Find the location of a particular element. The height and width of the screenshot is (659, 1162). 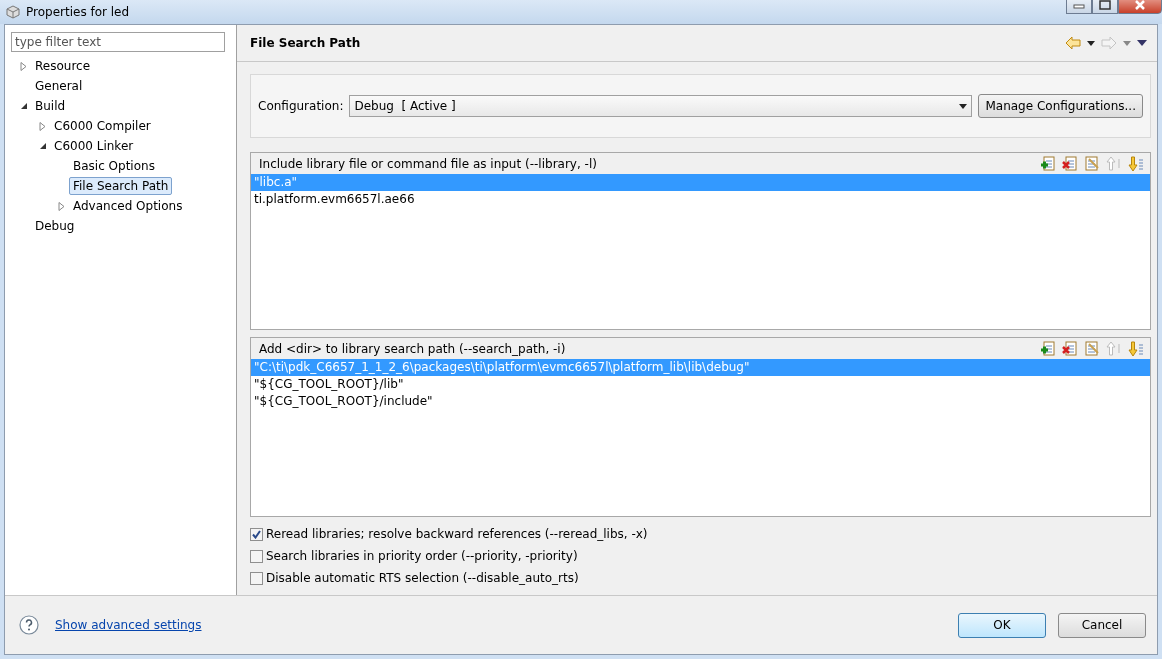

tree-item: General is located at coordinates (59, 86).